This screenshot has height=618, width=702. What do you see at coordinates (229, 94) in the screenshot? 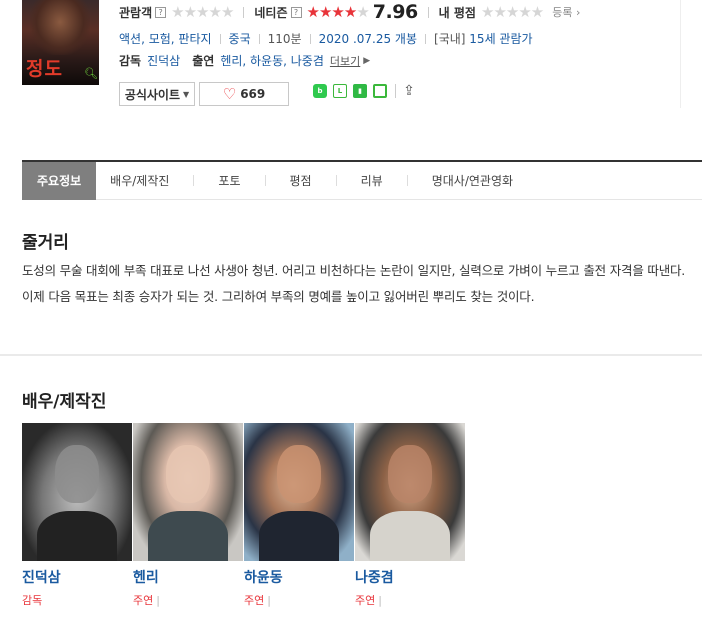
I see `heart-icon: ♡` at bounding box center [229, 94].